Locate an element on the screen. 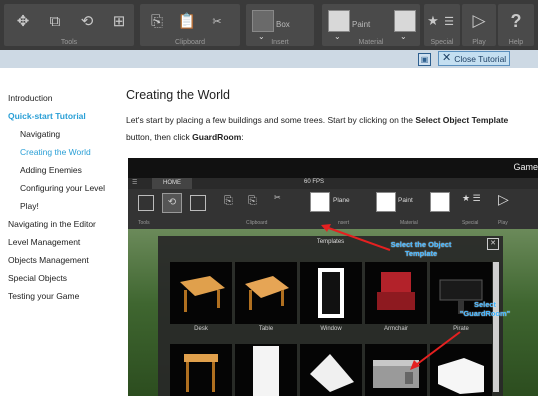 This screenshot has width=538, height=396. scale-icon: ⧉ is located at coordinates (55, 21).